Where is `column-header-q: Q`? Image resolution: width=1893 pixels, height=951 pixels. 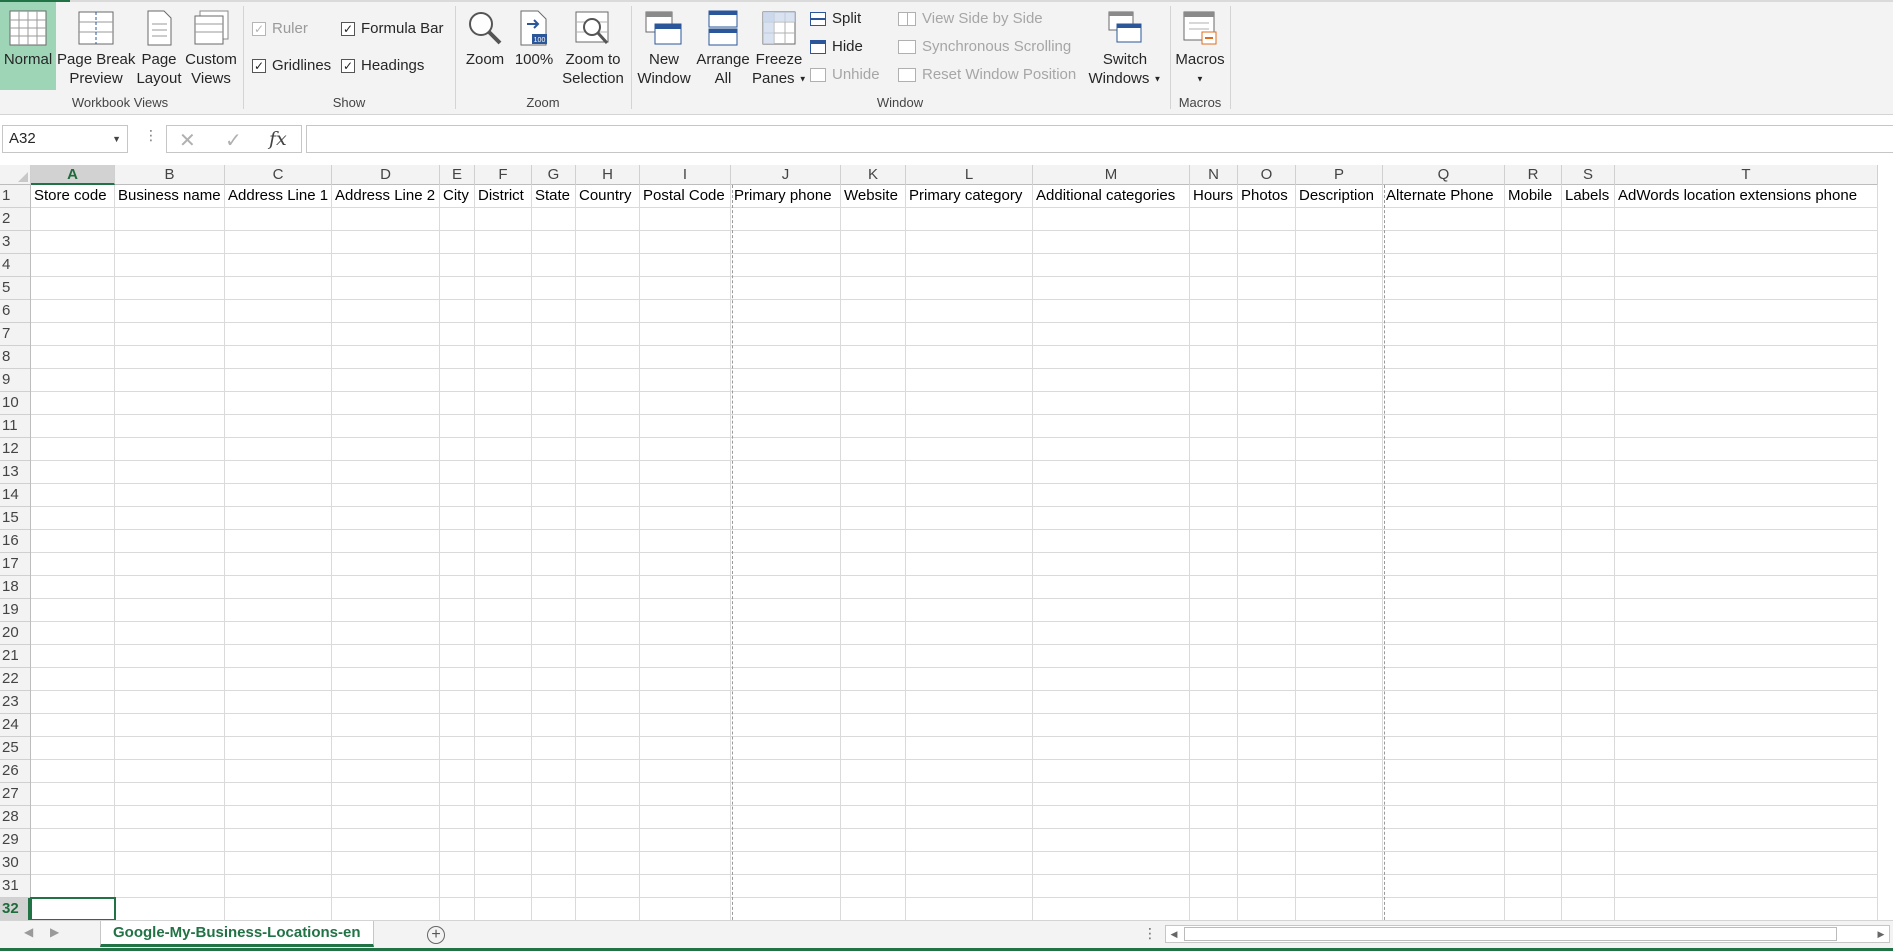 column-header-q: Q is located at coordinates (1444, 175).